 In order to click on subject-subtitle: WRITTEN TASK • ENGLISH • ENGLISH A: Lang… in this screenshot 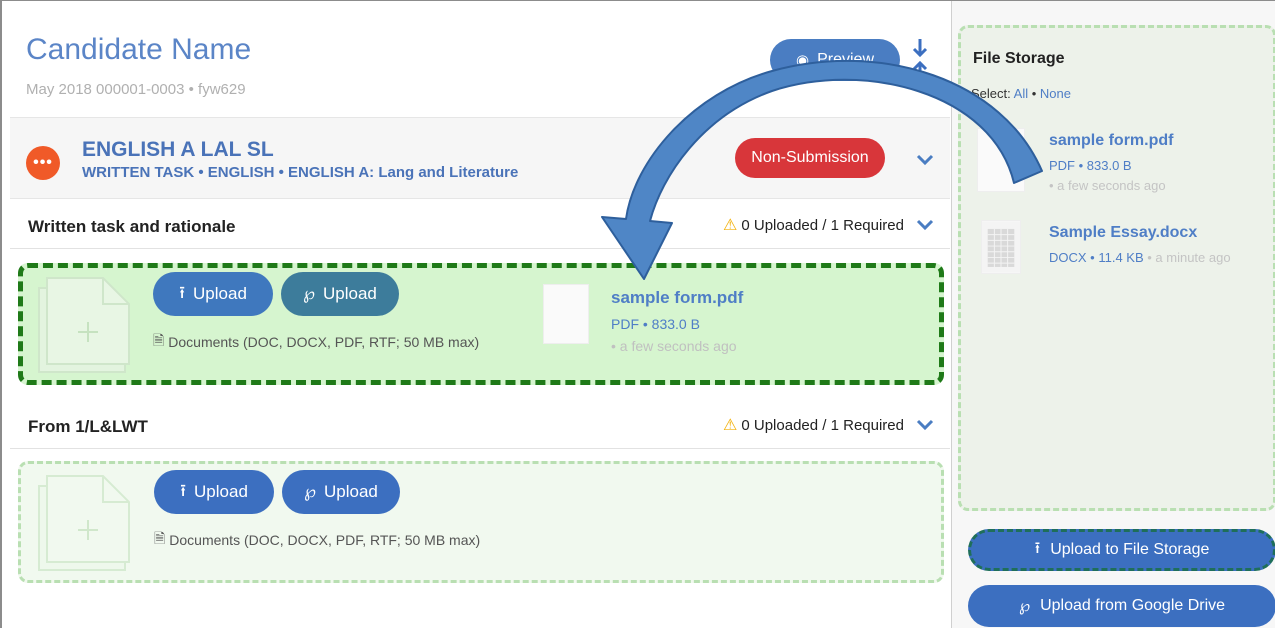, I will do `click(300, 172)`.